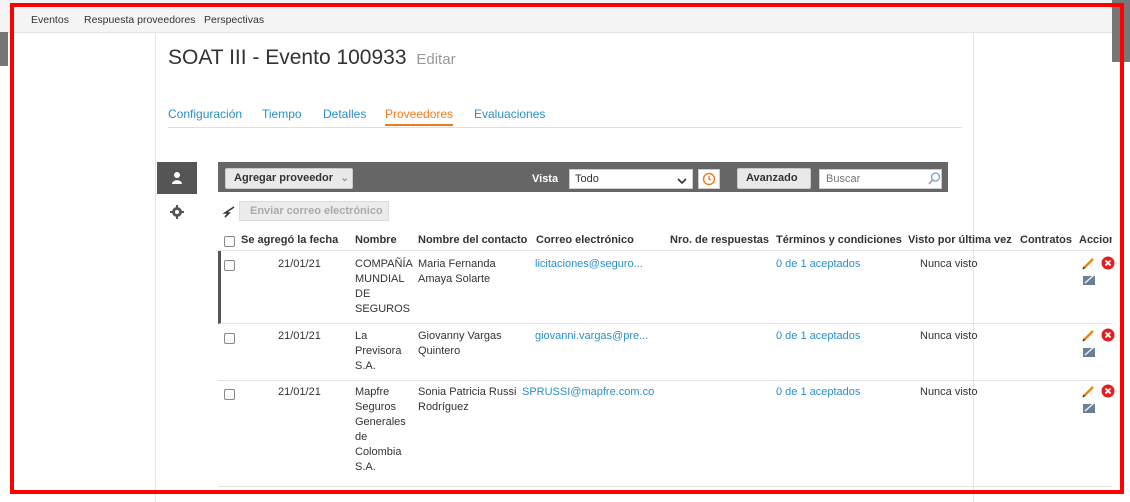  What do you see at coordinates (454, 279) in the screenshot?
I see `contact-line: Amaya Solarte` at bounding box center [454, 279].